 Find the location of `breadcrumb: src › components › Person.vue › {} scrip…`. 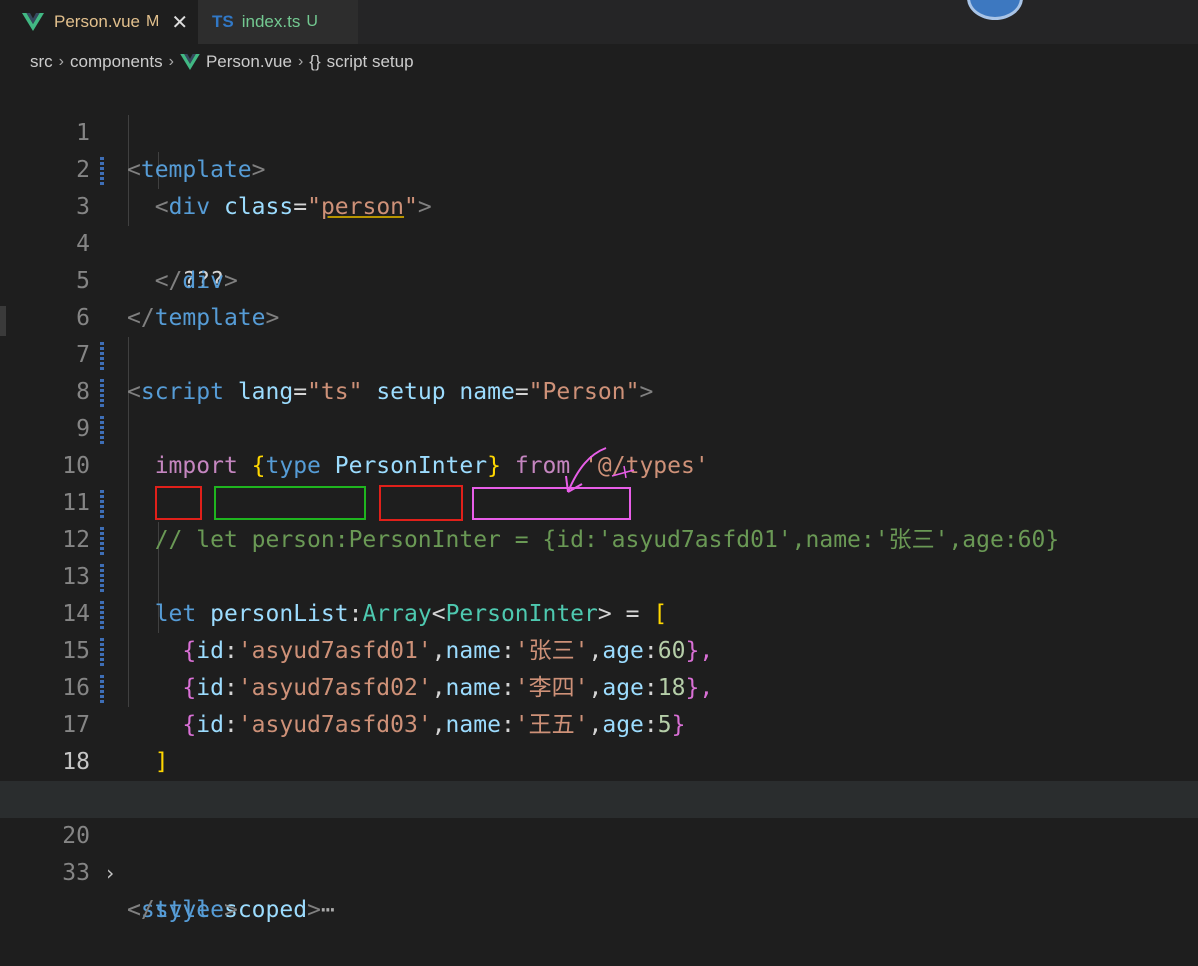

breadcrumb: src › components › Person.vue › {} scrip… is located at coordinates (222, 62).